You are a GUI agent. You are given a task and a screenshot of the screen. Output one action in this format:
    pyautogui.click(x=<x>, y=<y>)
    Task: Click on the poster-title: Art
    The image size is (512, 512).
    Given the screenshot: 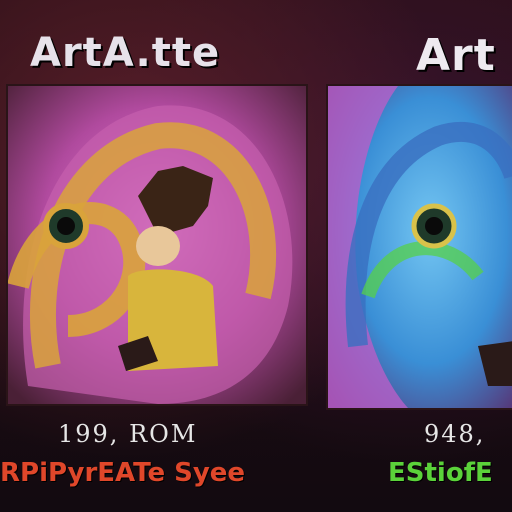 What is the action you would take?
    pyautogui.click(x=456, y=55)
    